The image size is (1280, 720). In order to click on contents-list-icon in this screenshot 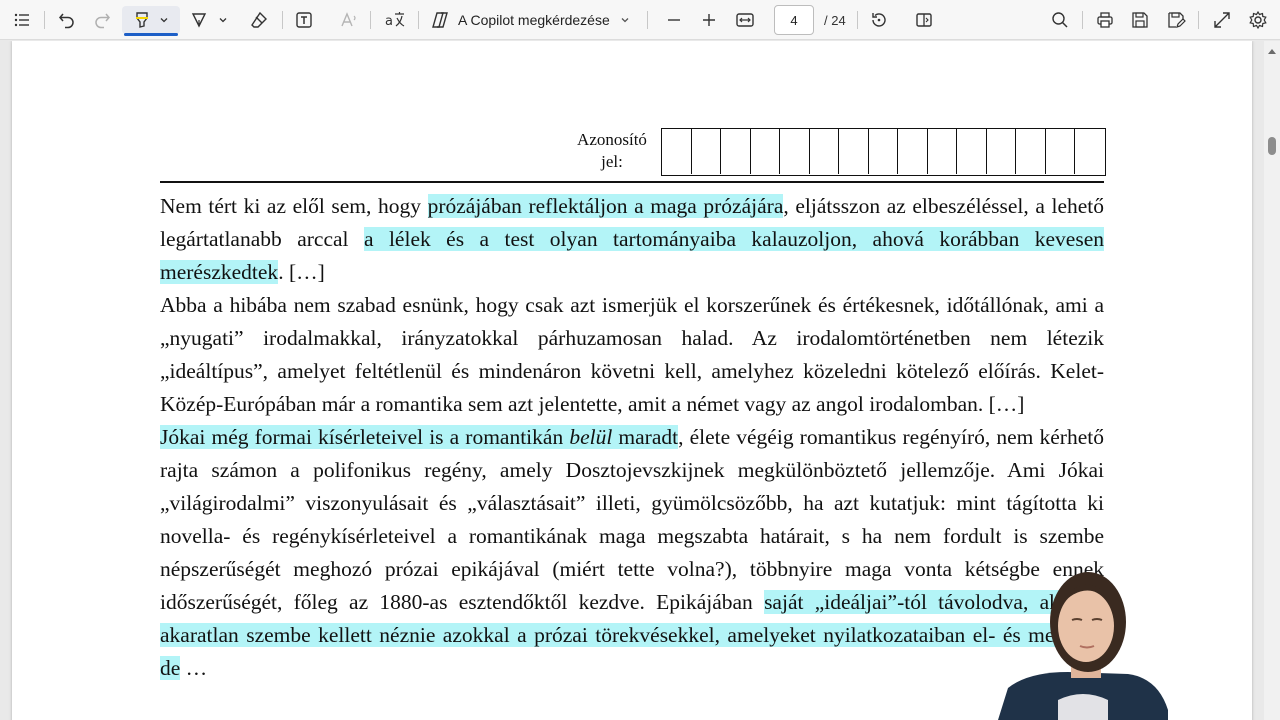, I will do `click(22, 20)`.